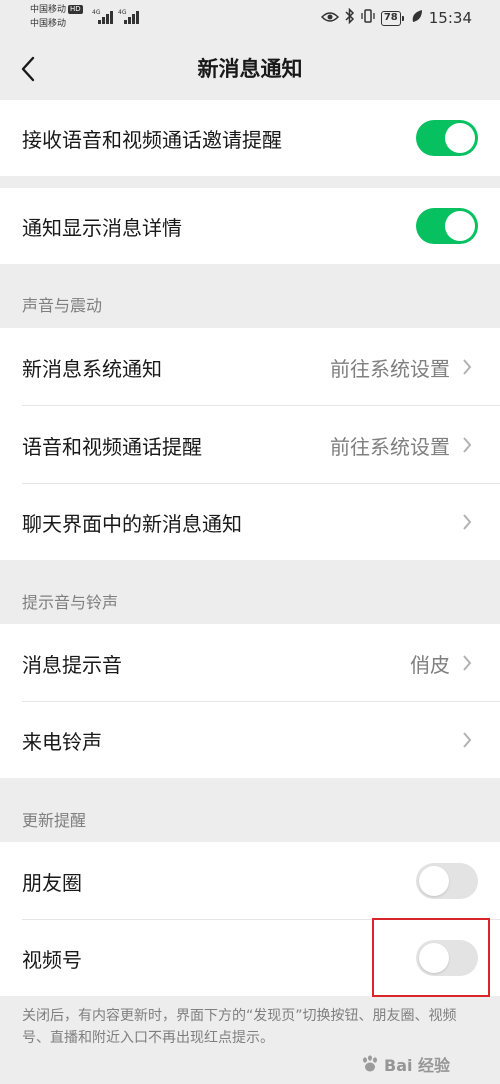 This screenshot has width=500, height=1084. What do you see at coordinates (329, 18) in the screenshot?
I see `eye-icon` at bounding box center [329, 18].